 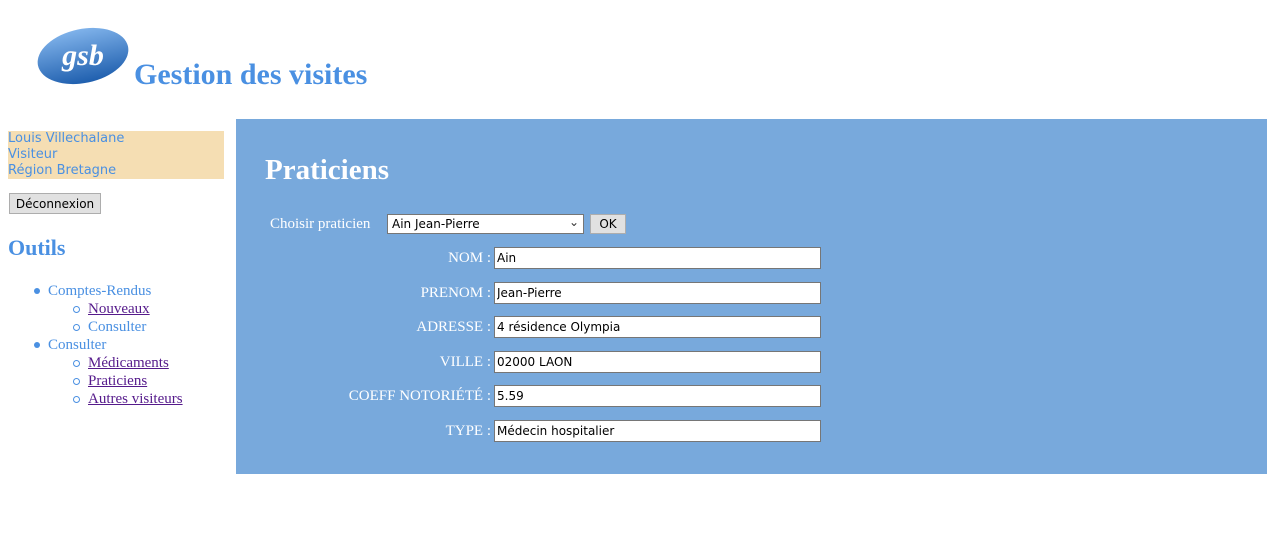 I want to click on page-title: Praticiens, so click(x=327, y=170).